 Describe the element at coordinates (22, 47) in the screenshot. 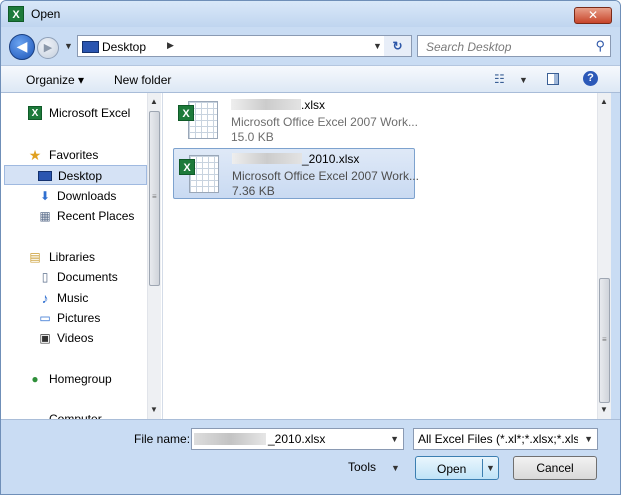

I see `back-button: ◀` at that location.